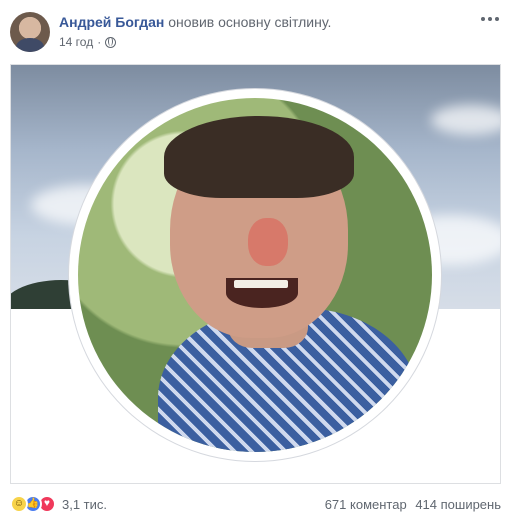 The image size is (511, 525). I want to click on reaction-count: 3,1 тис., so click(84, 504).